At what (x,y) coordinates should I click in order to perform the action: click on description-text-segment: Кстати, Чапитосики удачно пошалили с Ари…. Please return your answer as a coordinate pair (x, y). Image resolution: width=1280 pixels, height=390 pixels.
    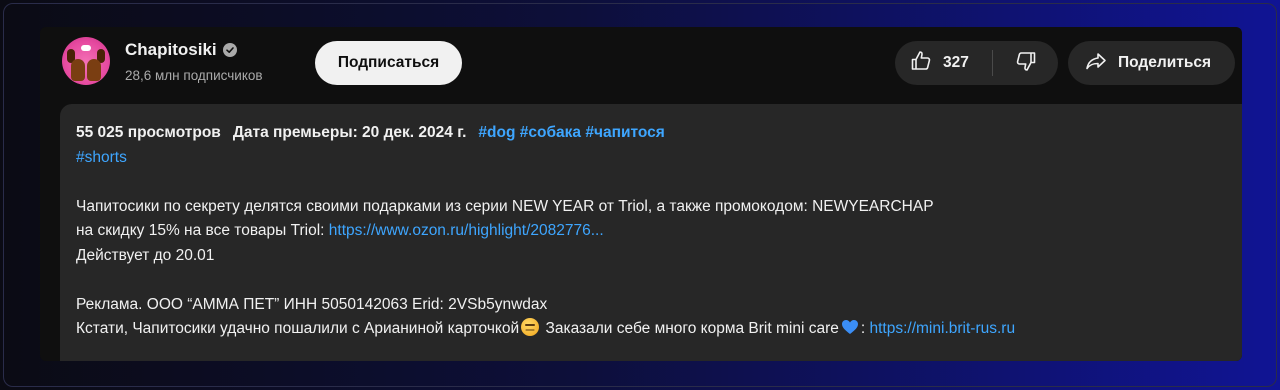
    Looking at the image, I should click on (298, 328).